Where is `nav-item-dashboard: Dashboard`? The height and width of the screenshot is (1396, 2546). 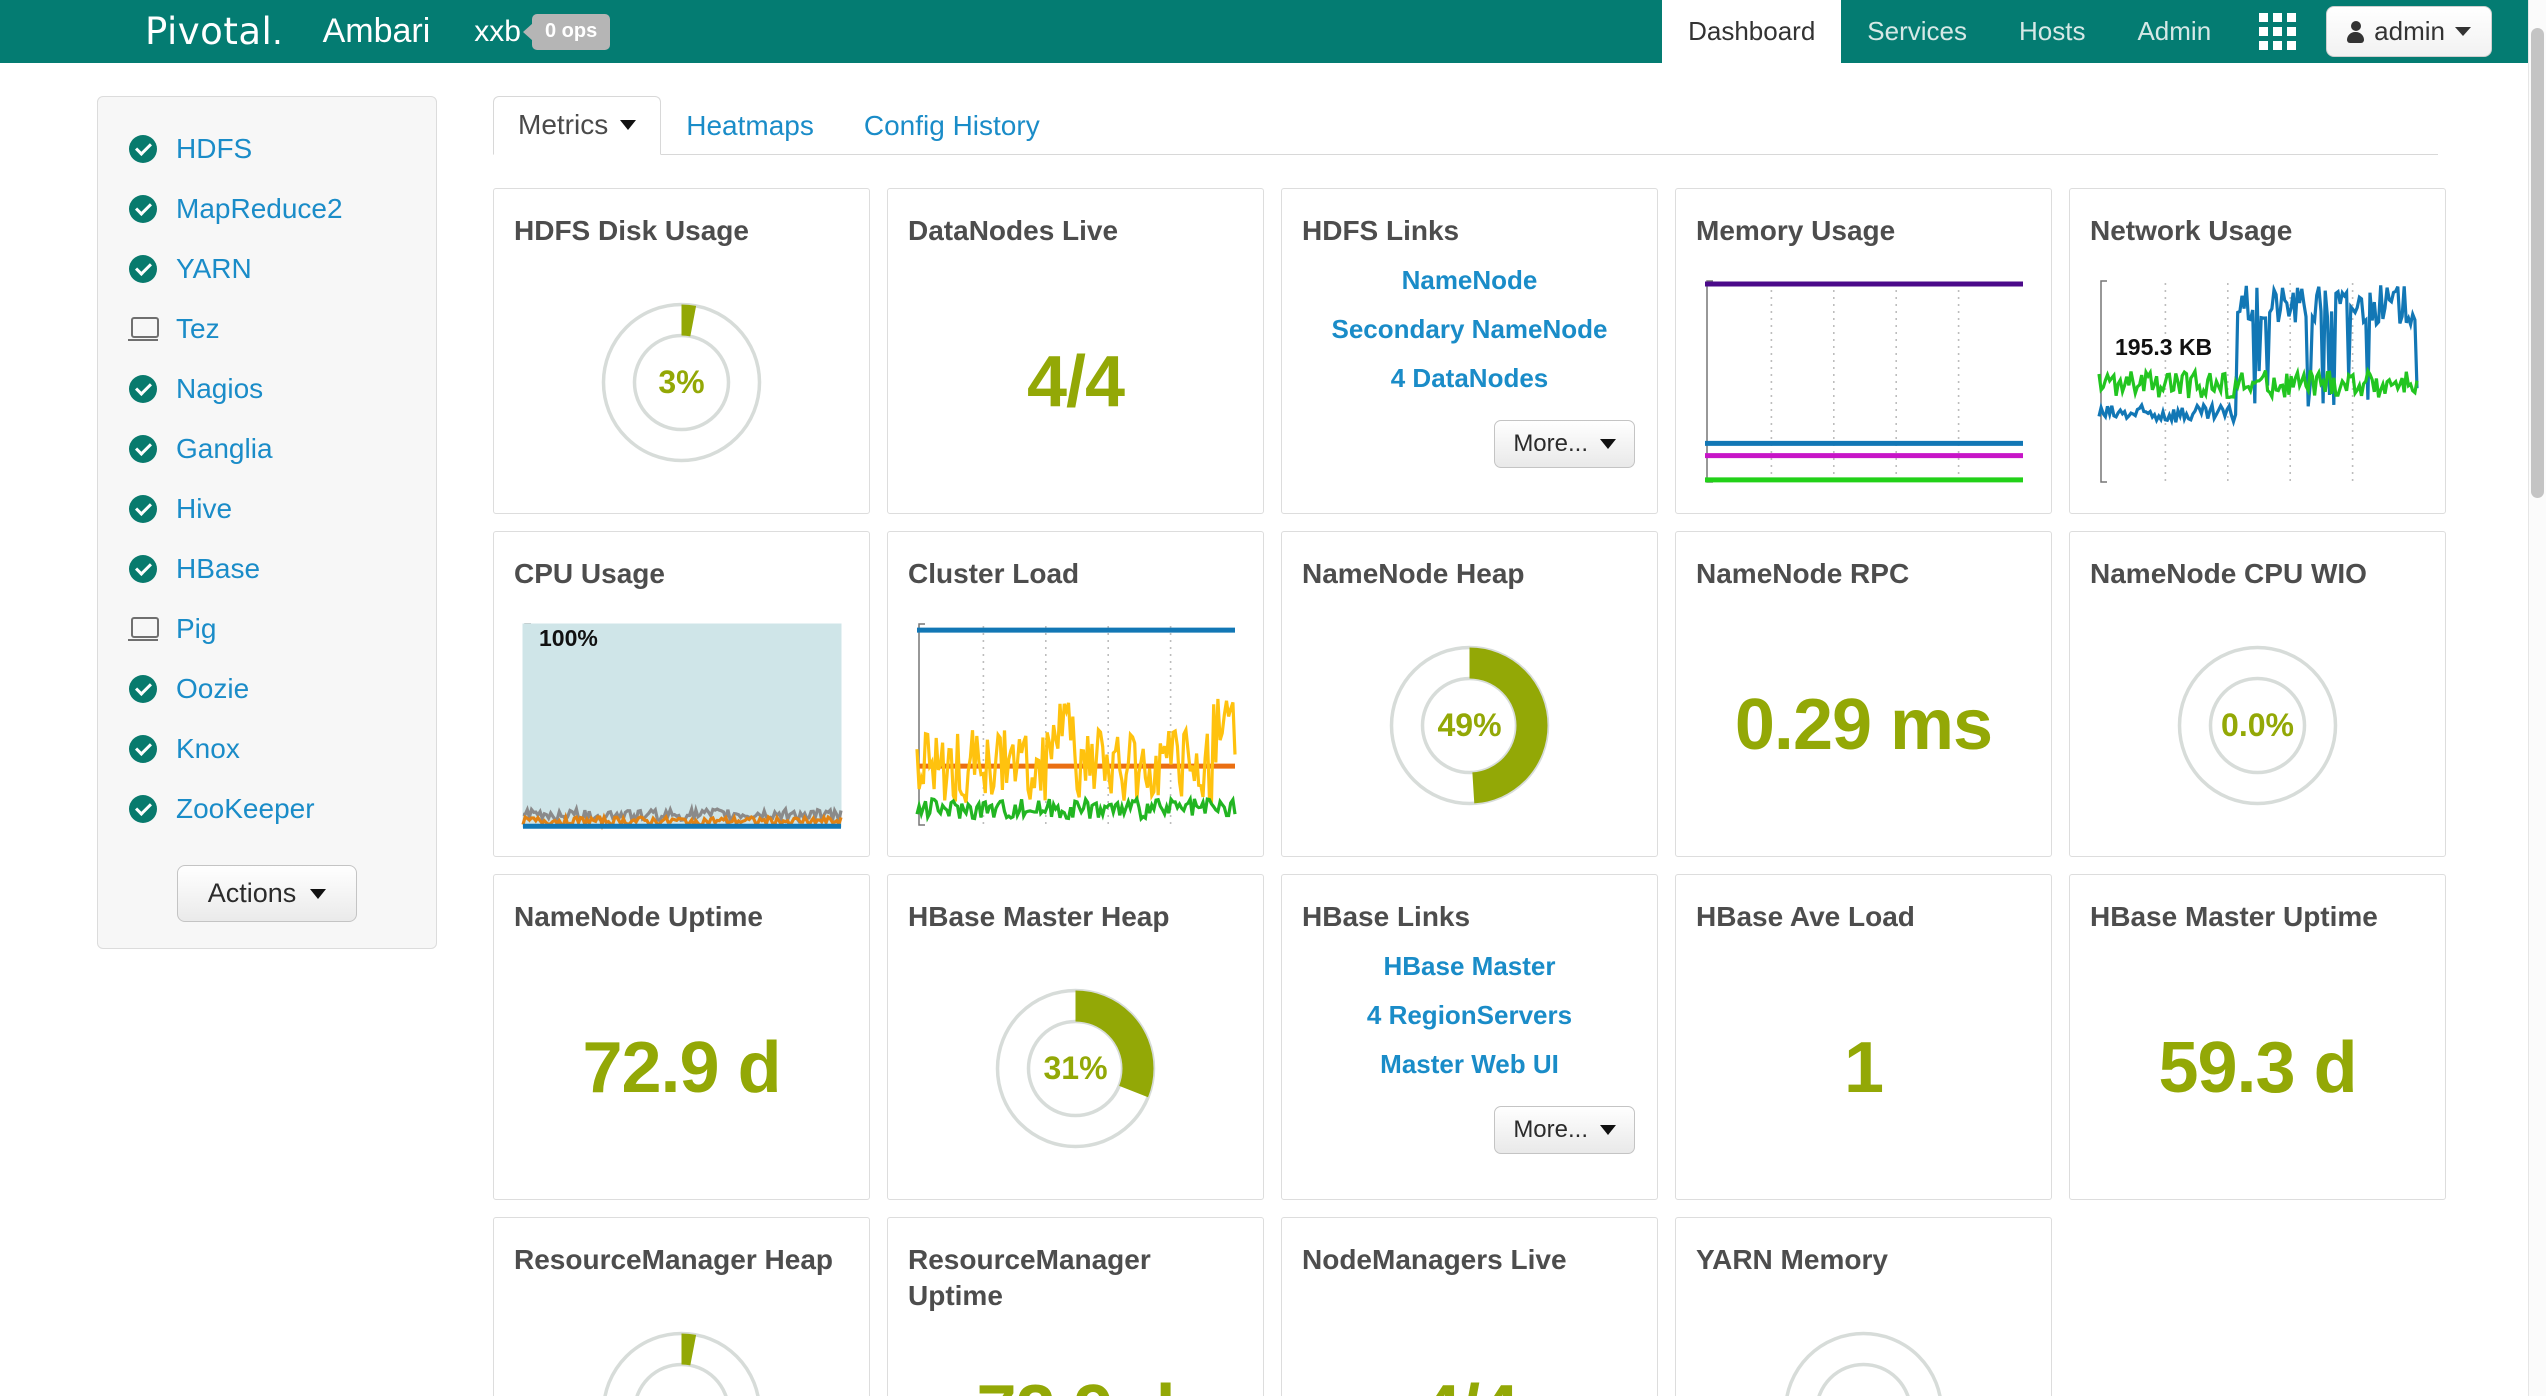
nav-item-dashboard: Dashboard is located at coordinates (1752, 31).